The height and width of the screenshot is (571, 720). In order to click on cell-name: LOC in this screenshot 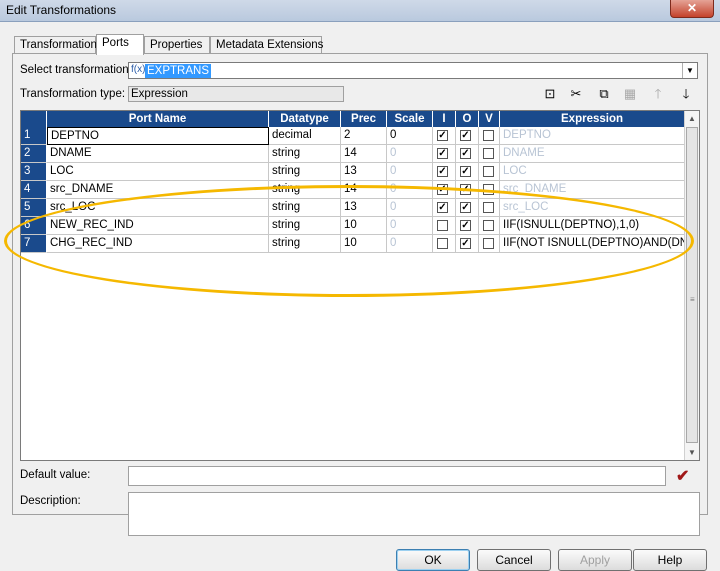, I will do `click(158, 172)`.